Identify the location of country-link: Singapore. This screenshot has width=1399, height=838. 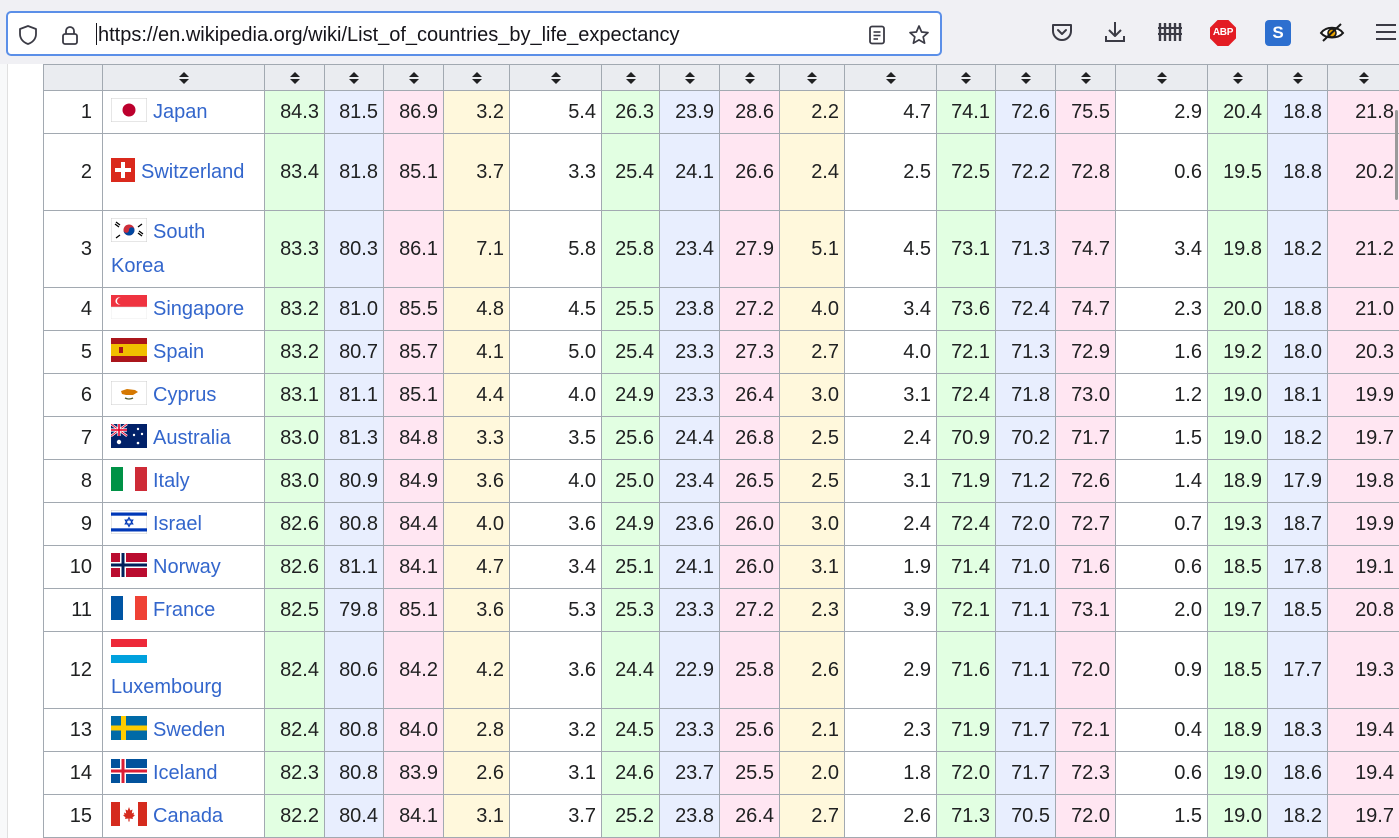
(198, 309).